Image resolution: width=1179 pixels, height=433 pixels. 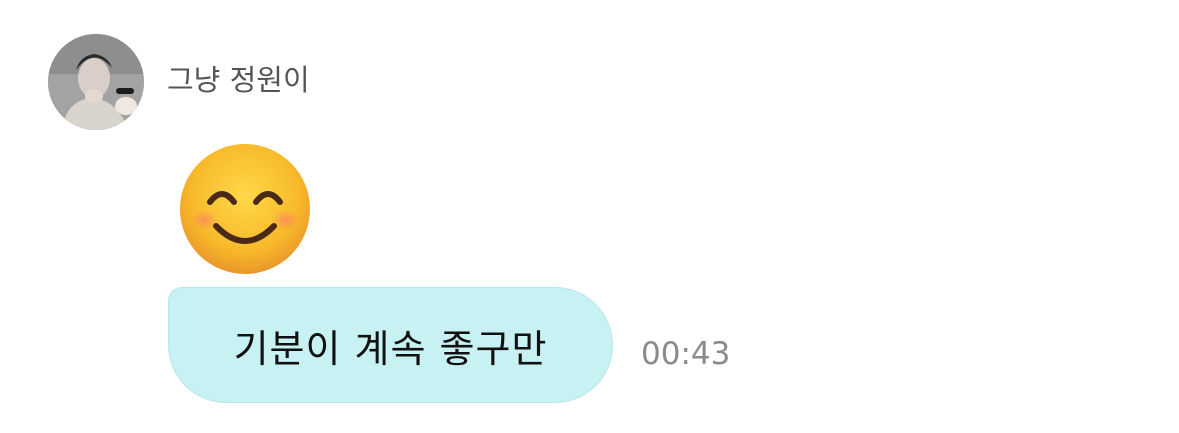 I want to click on message-bubble: 기분이 계속 좋구만, so click(x=390, y=345).